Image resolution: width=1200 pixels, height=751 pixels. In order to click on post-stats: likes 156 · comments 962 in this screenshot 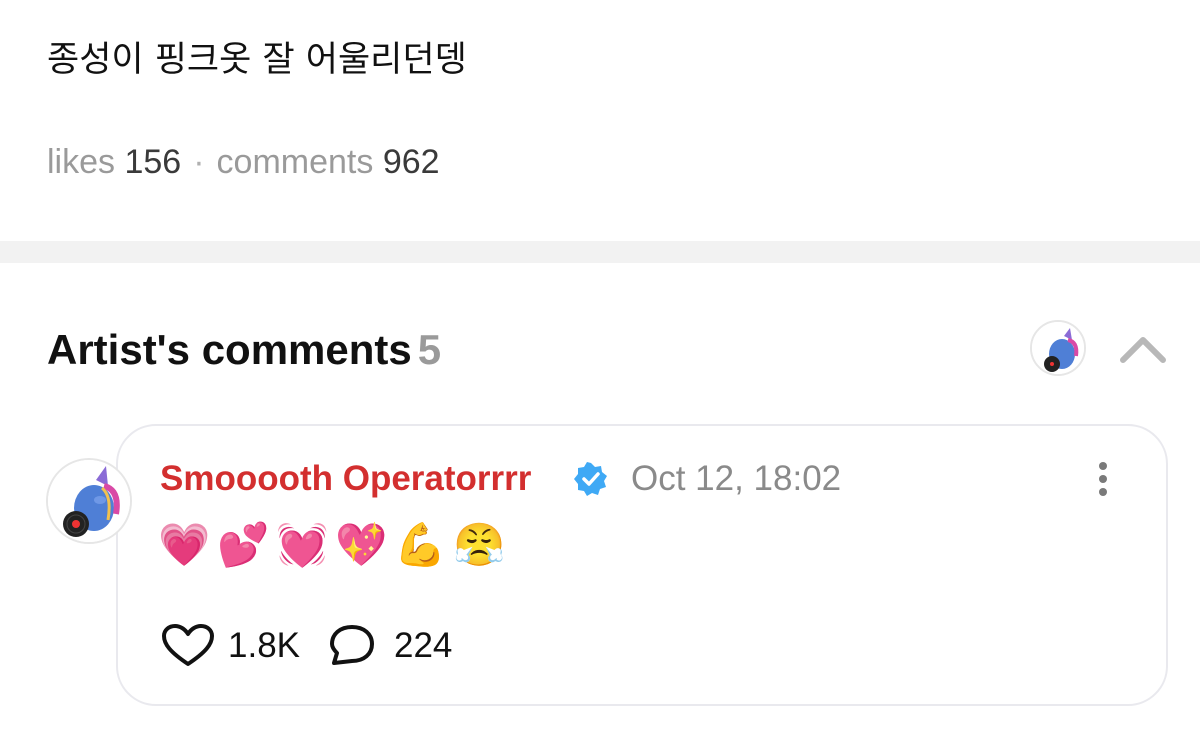, I will do `click(243, 162)`.